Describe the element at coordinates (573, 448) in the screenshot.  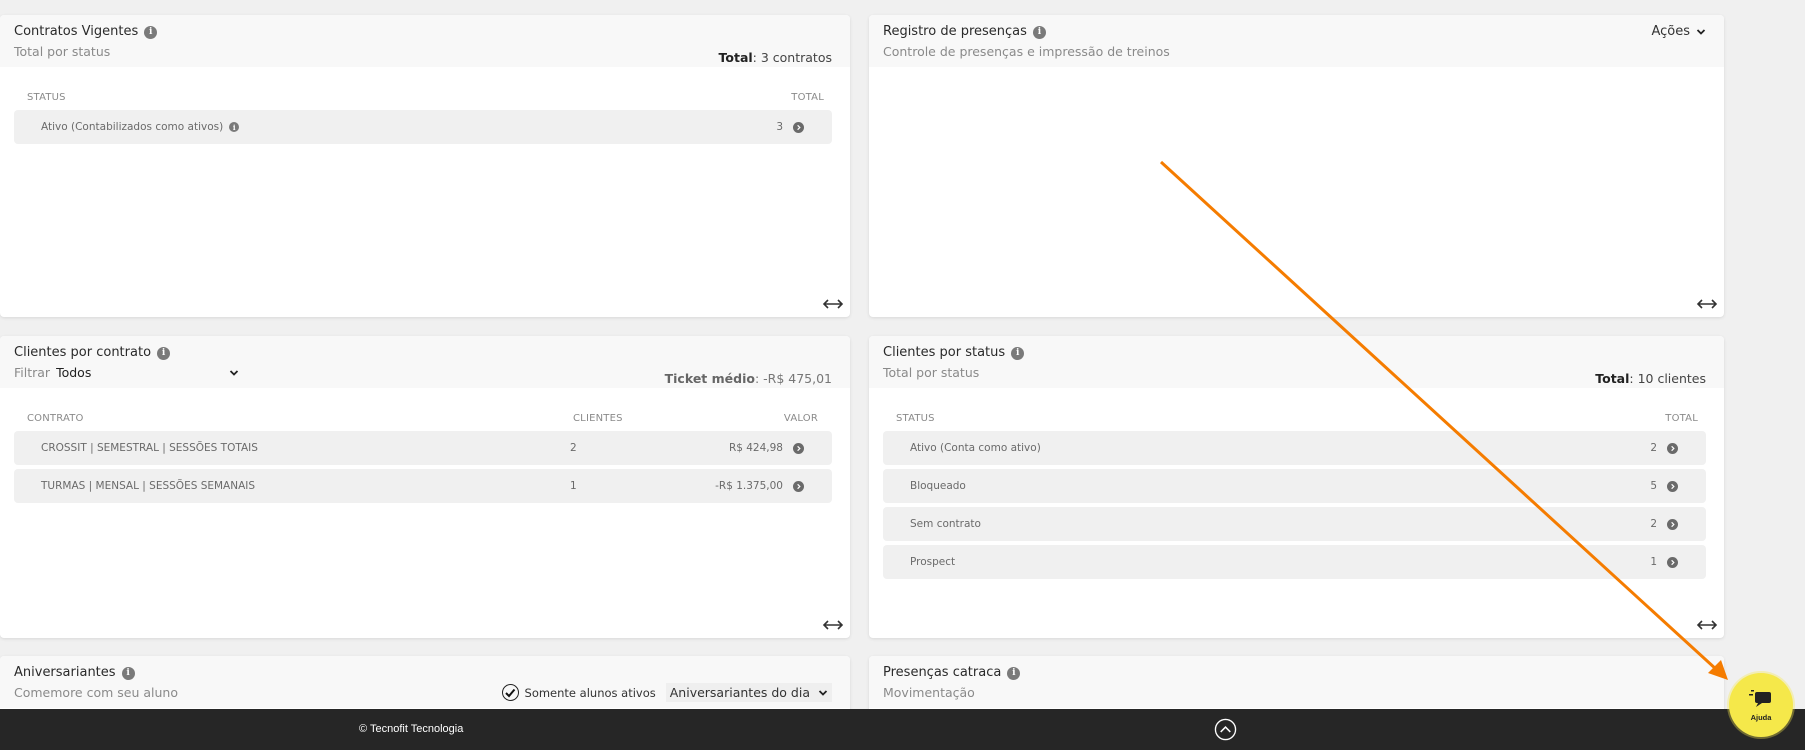
I see `row-clientes: 2` at that location.